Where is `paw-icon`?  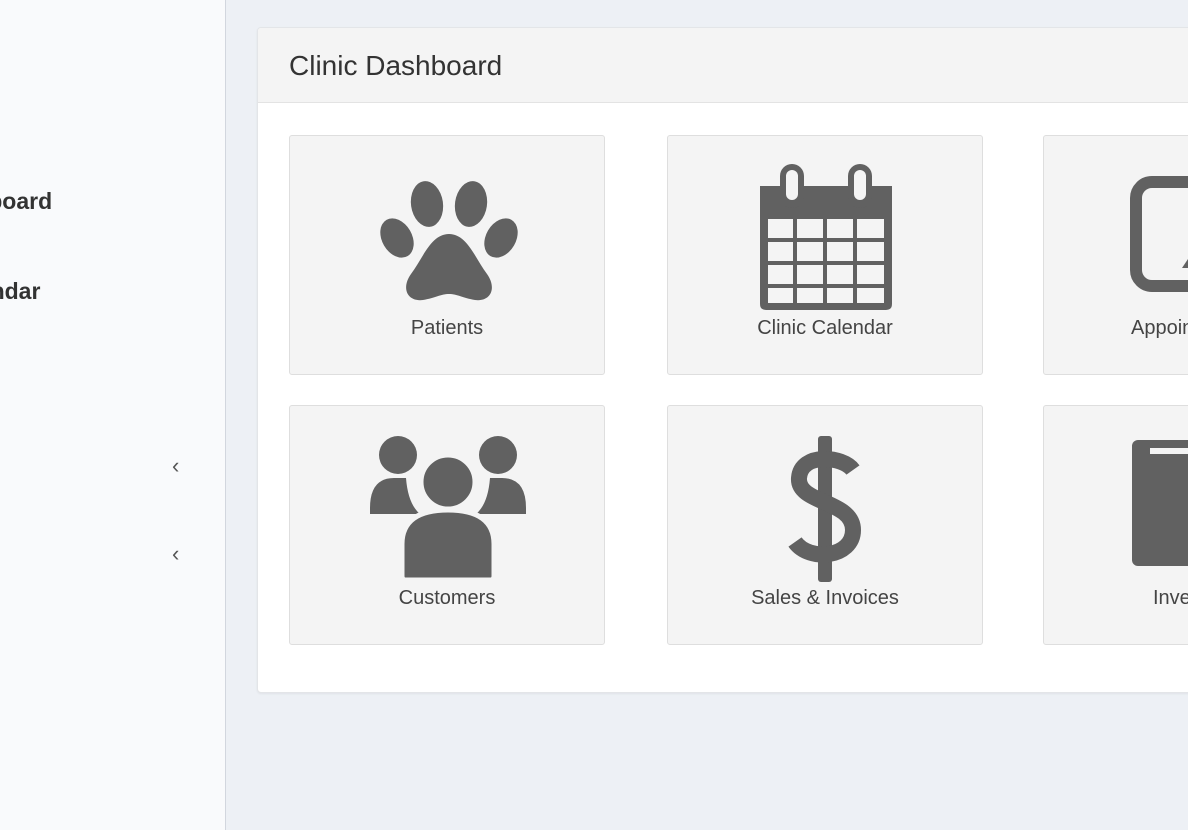 paw-icon is located at coordinates (449, 241).